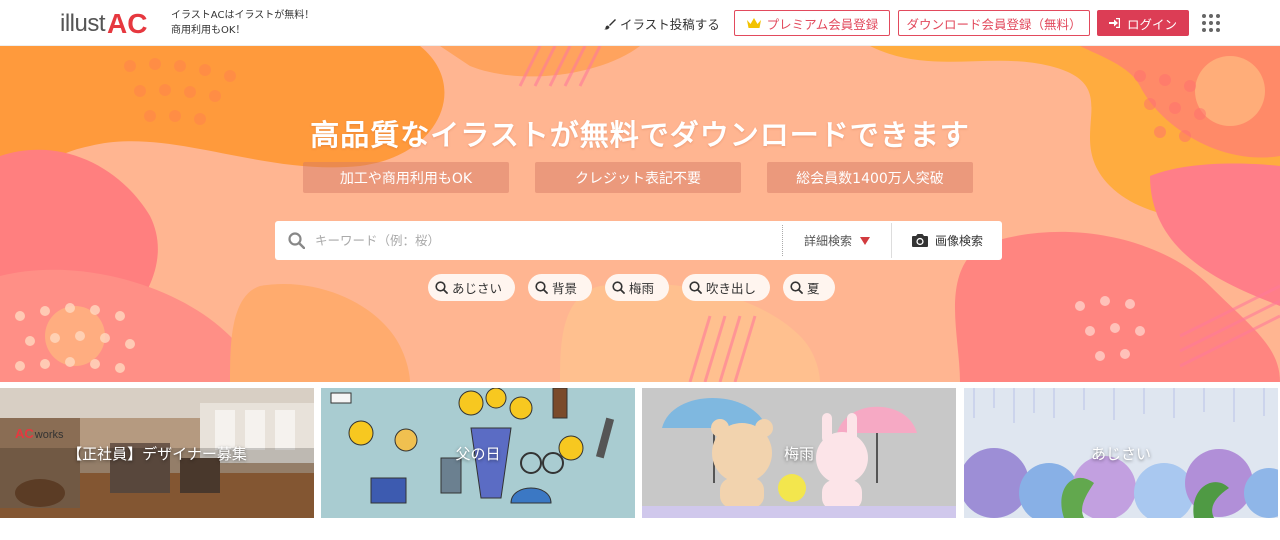 This screenshot has height=540, width=1280. Describe the element at coordinates (919, 240) in the screenshot. I see `camera-icon` at that location.